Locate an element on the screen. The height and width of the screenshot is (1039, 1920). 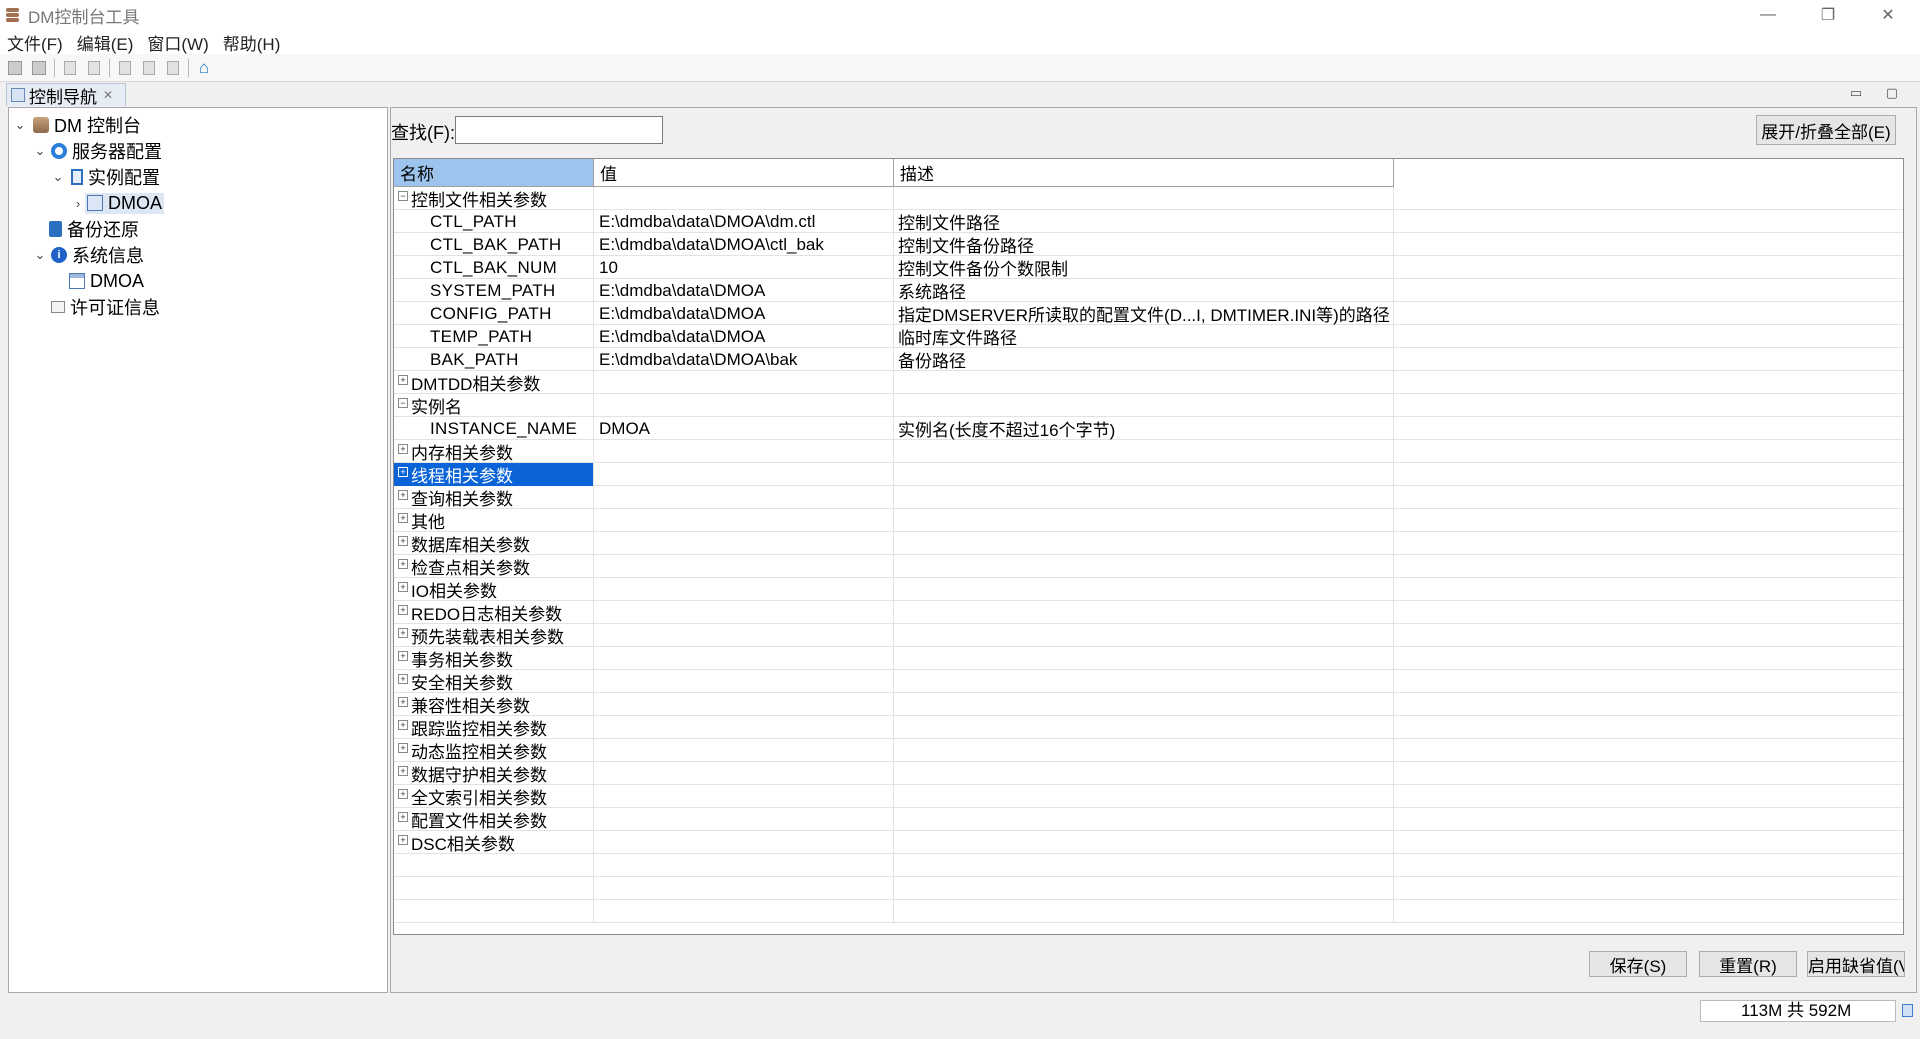
cut-icon is located at coordinates (125, 68).